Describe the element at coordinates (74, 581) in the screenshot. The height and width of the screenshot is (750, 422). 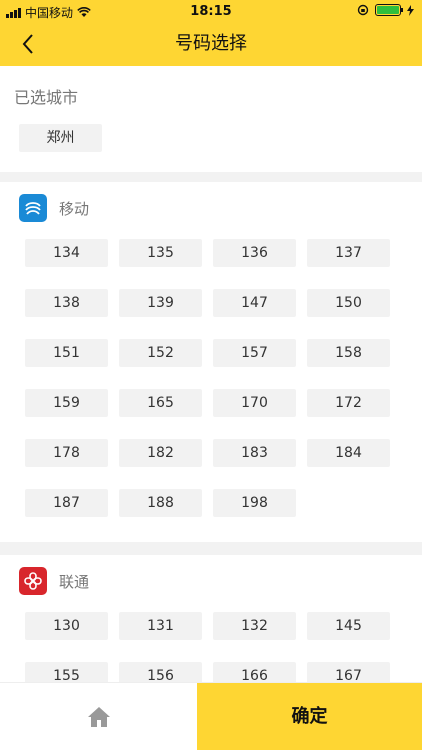
I see `unicom-carrier-name: 联通` at that location.